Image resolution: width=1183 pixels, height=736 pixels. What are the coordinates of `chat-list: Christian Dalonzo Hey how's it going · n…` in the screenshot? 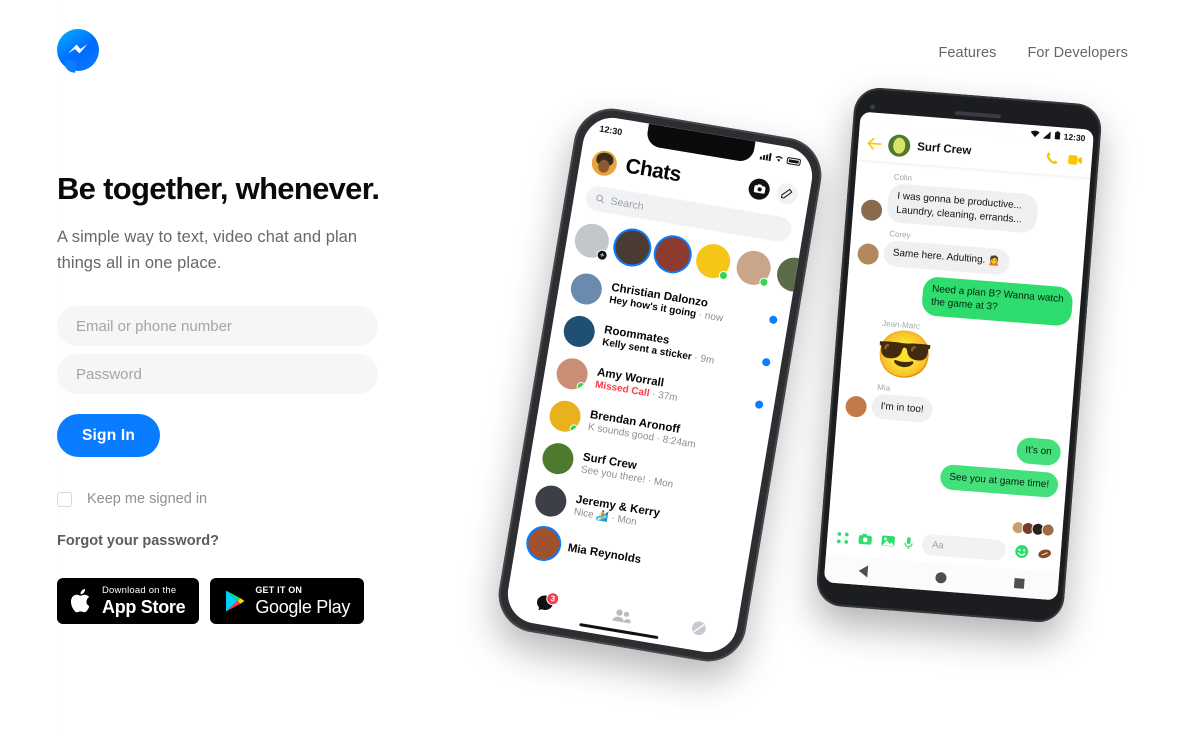 It's located at (651, 440).